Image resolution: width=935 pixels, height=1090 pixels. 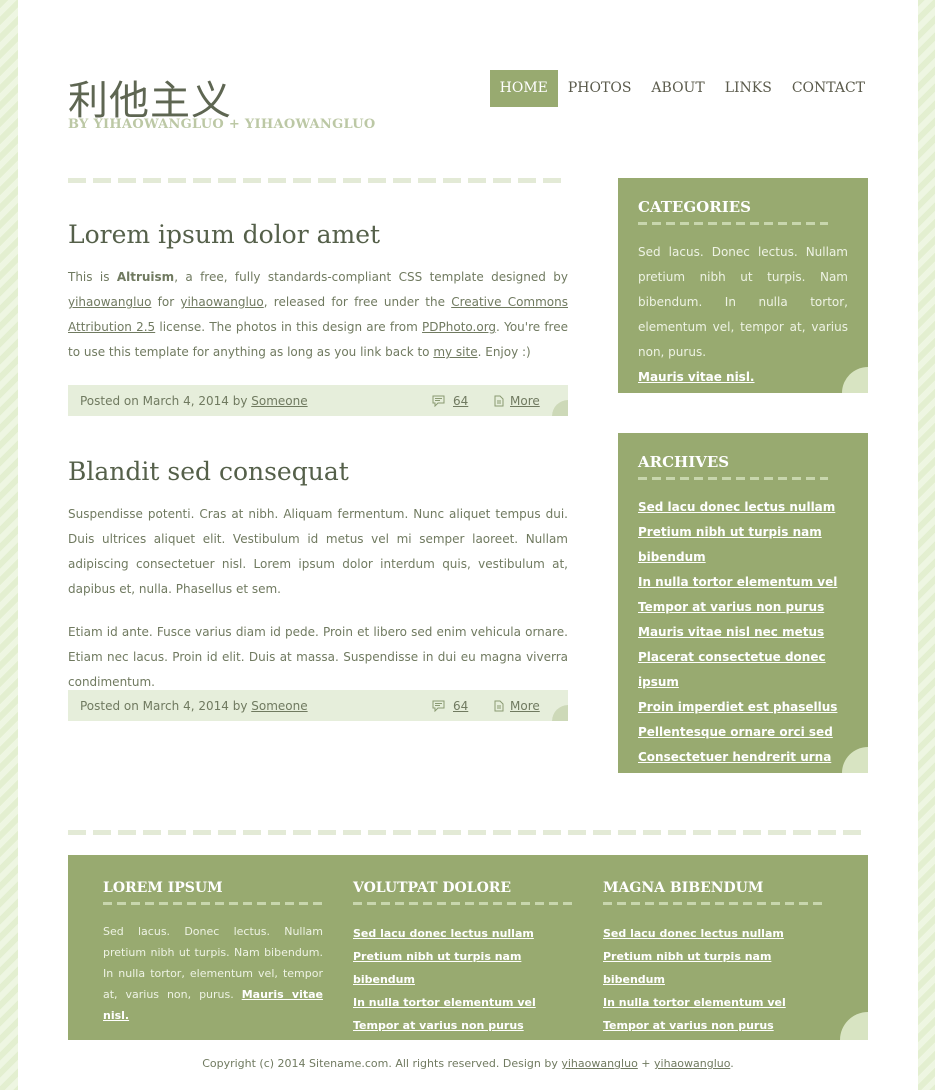 What do you see at coordinates (677, 88) in the screenshot?
I see `nav-about: ABOUT` at bounding box center [677, 88].